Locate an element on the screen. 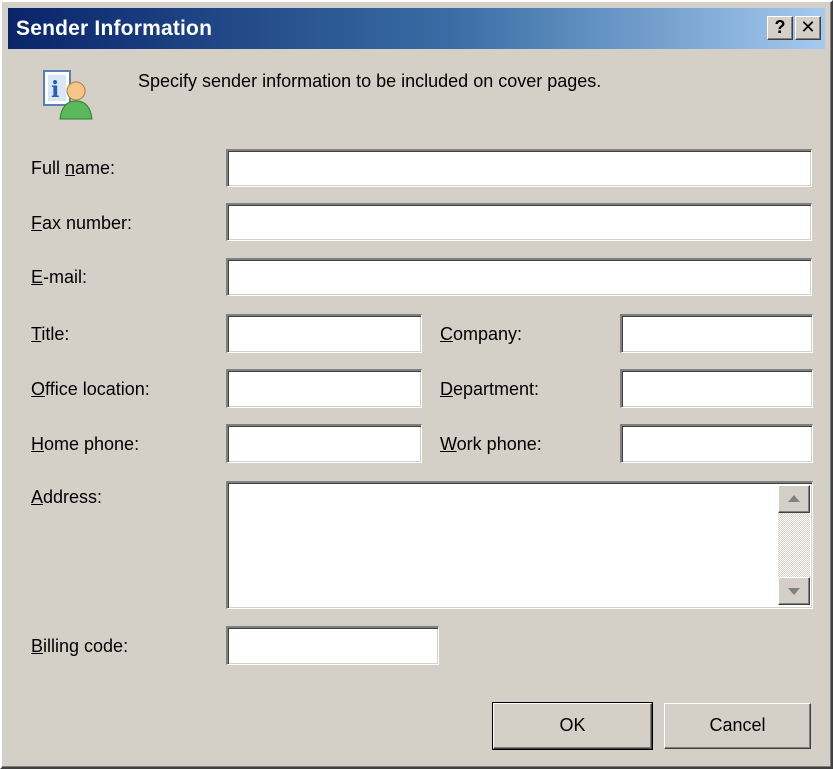  email-field is located at coordinates (519, 277).